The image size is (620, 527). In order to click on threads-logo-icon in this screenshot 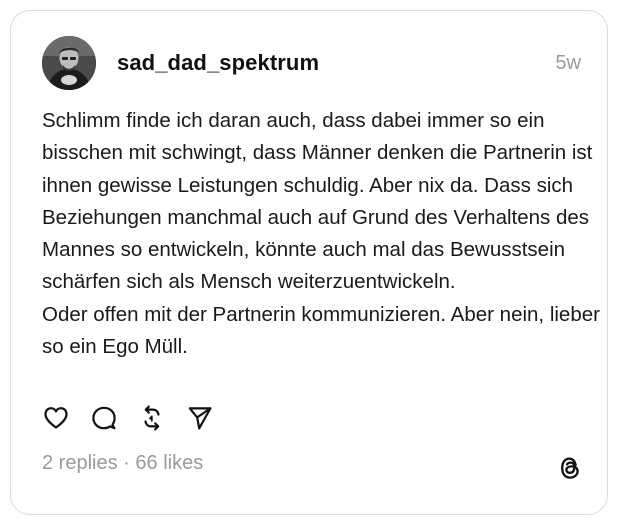, I will do `click(570, 468)`.